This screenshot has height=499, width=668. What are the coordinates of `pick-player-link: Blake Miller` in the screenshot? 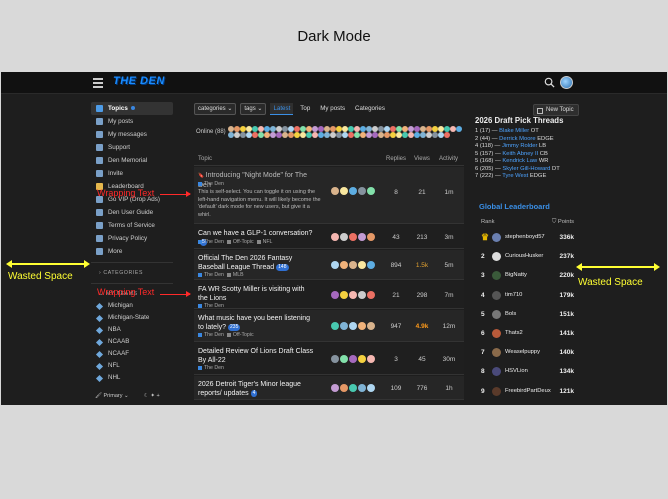 It's located at (514, 131).